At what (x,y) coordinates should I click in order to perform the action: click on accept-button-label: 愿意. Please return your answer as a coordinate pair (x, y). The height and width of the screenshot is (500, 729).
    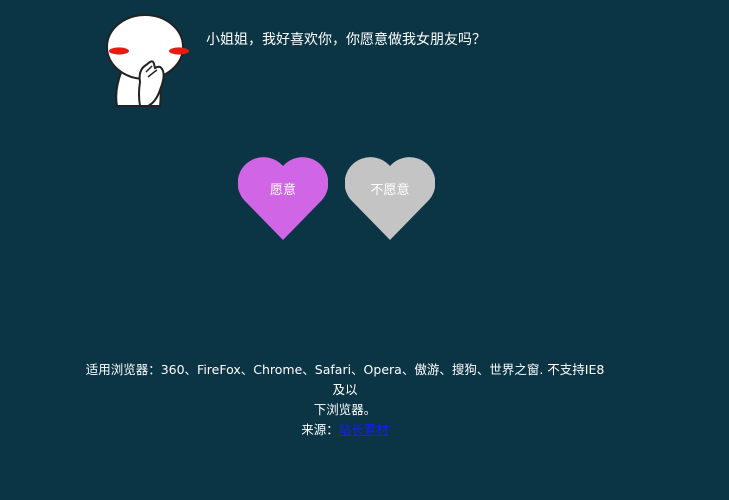
    Looking at the image, I should click on (282, 190).